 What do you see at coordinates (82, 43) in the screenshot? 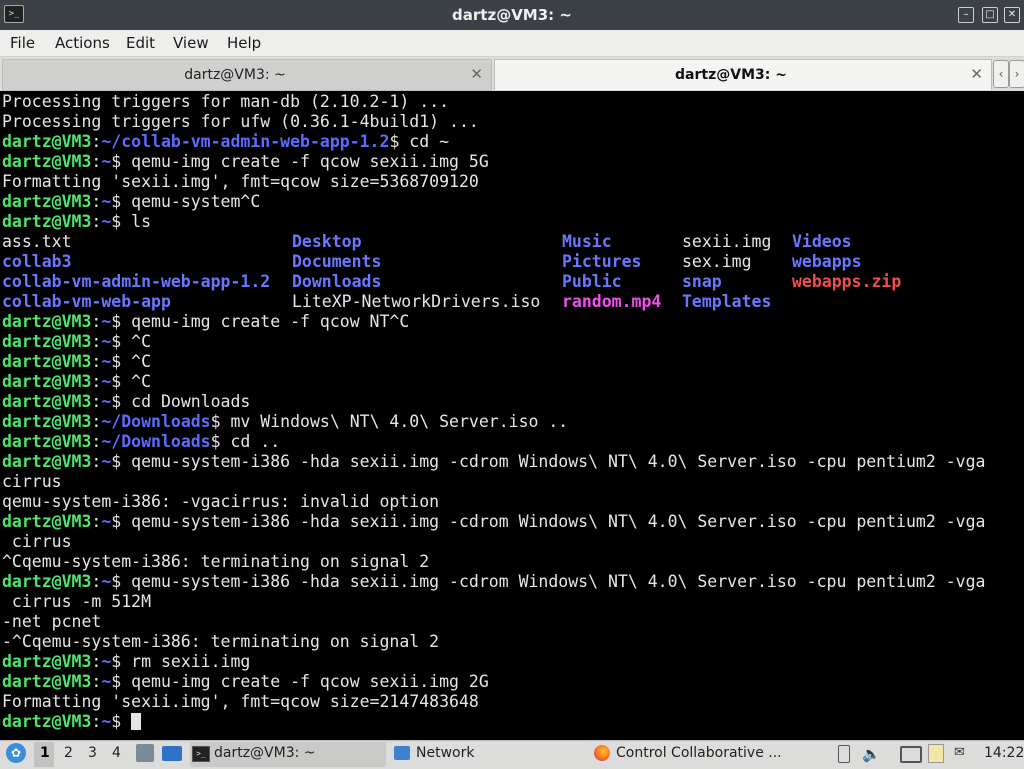
I see `menu-actions: Actions` at bounding box center [82, 43].